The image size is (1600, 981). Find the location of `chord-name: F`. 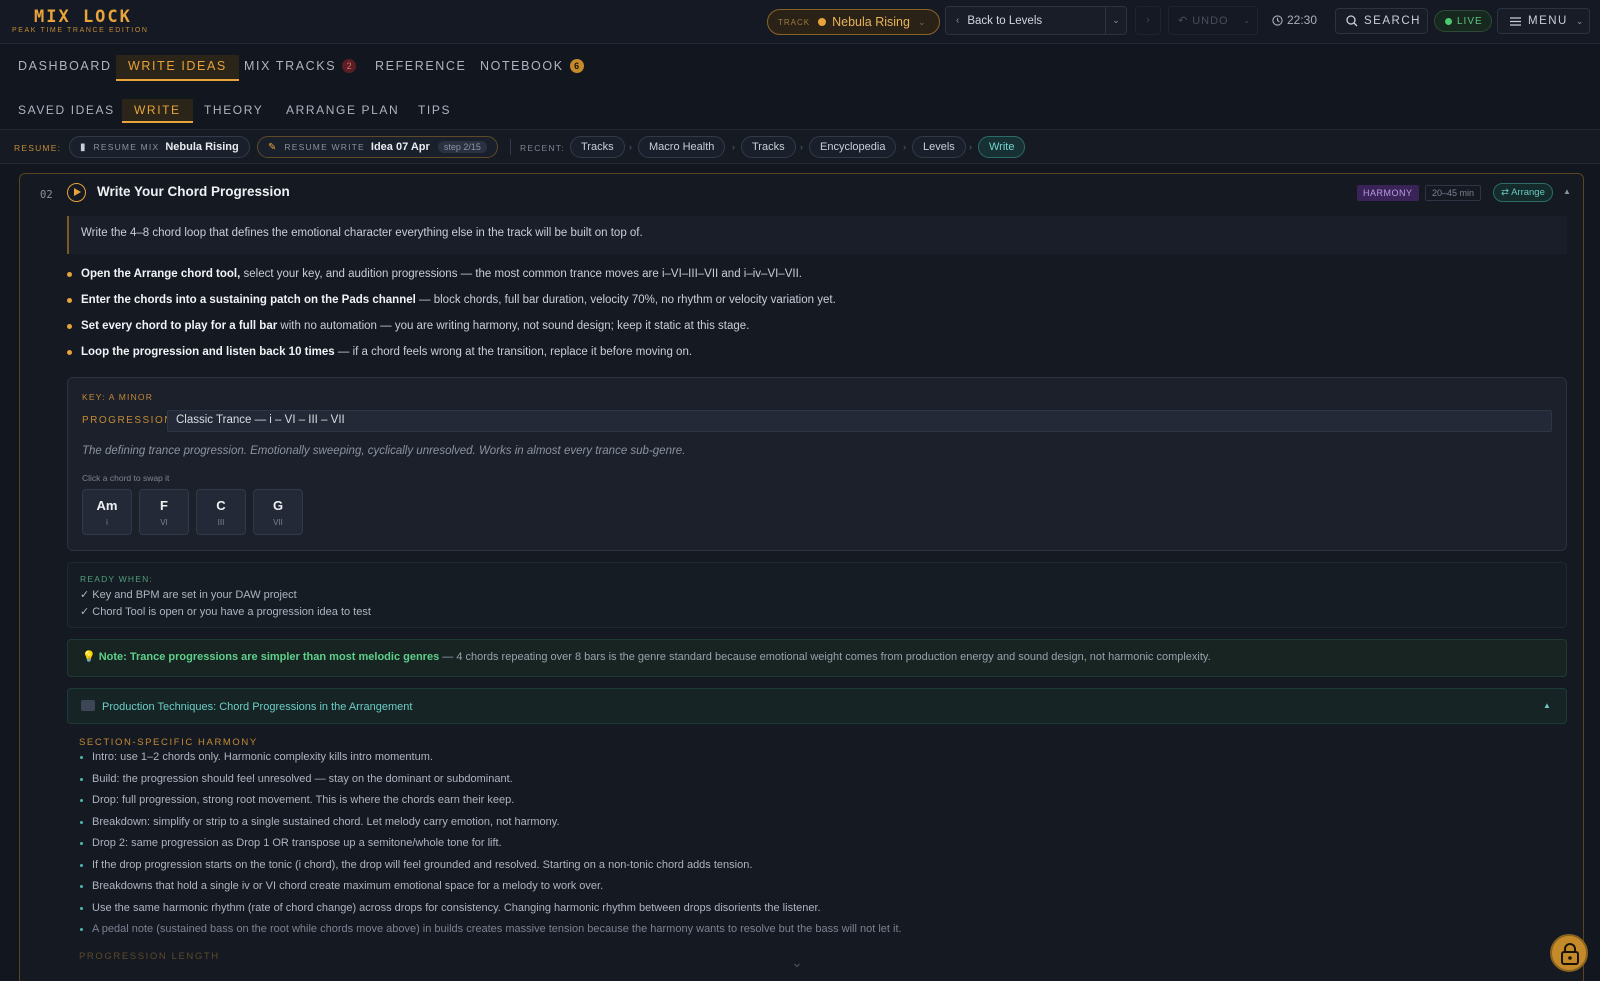

chord-name: F is located at coordinates (164, 505).